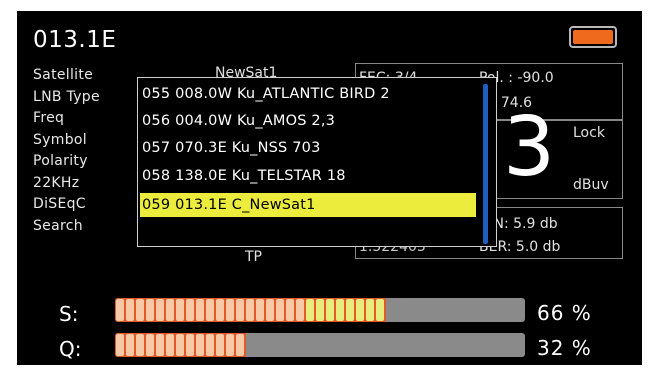 Image resolution: width=657 pixels, height=369 pixels. Describe the element at coordinates (564, 348) in the screenshot. I see `signal-quality-percent: 32 %` at that location.